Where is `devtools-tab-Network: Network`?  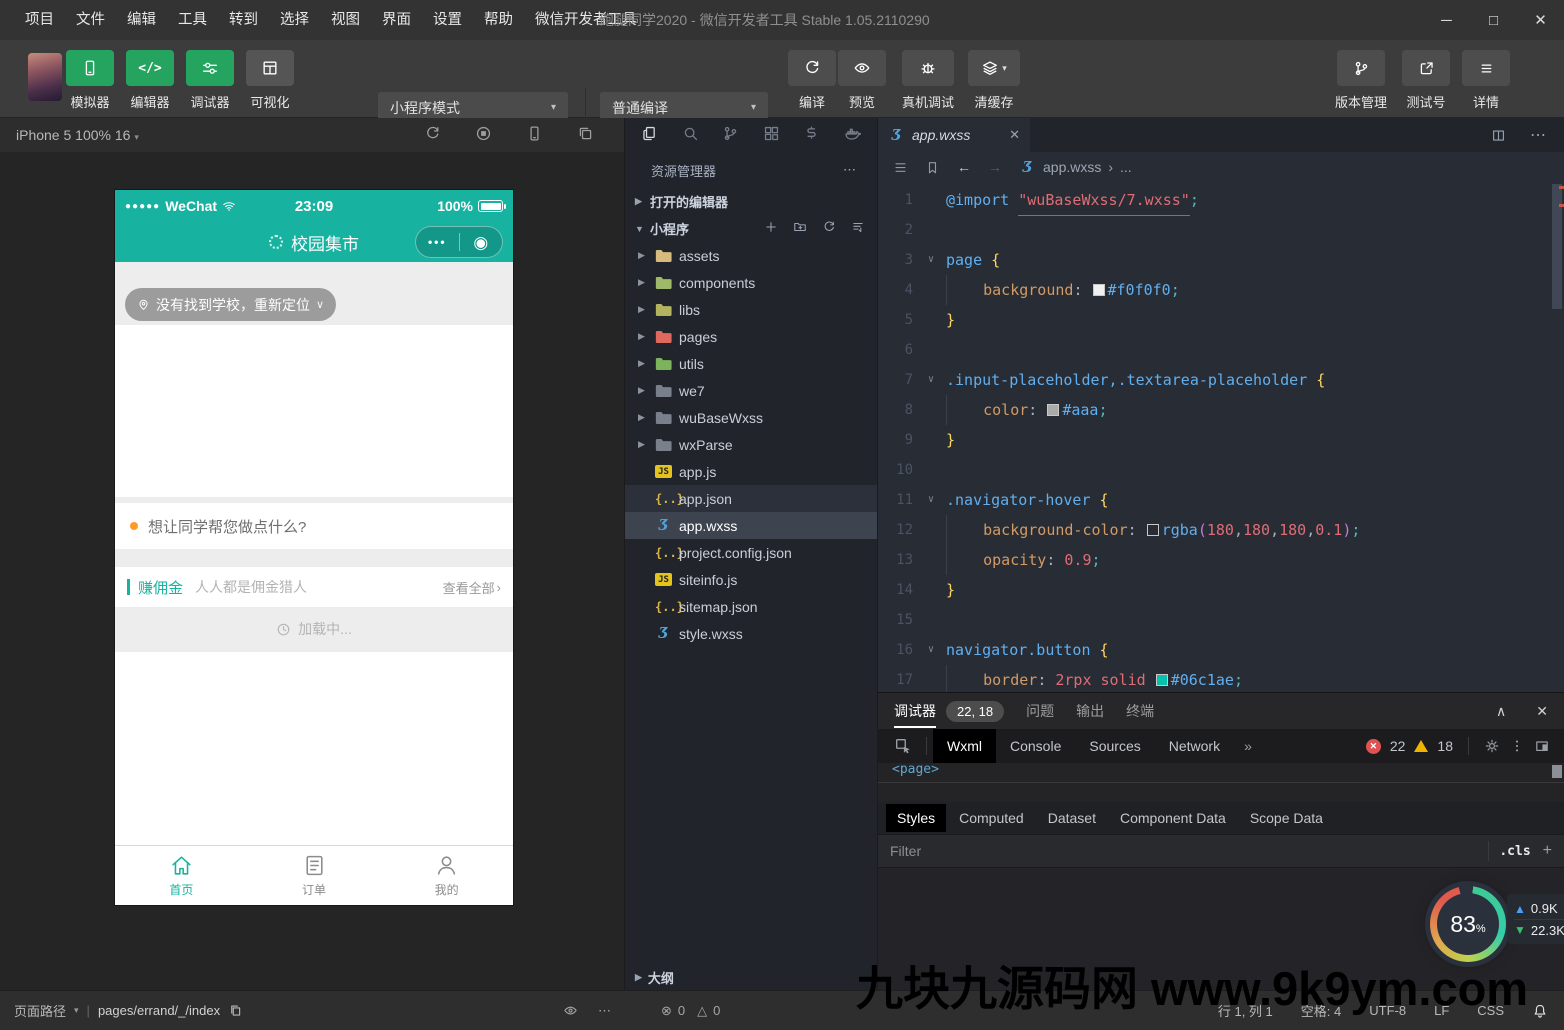 devtools-tab-Network: Network is located at coordinates (1194, 746).